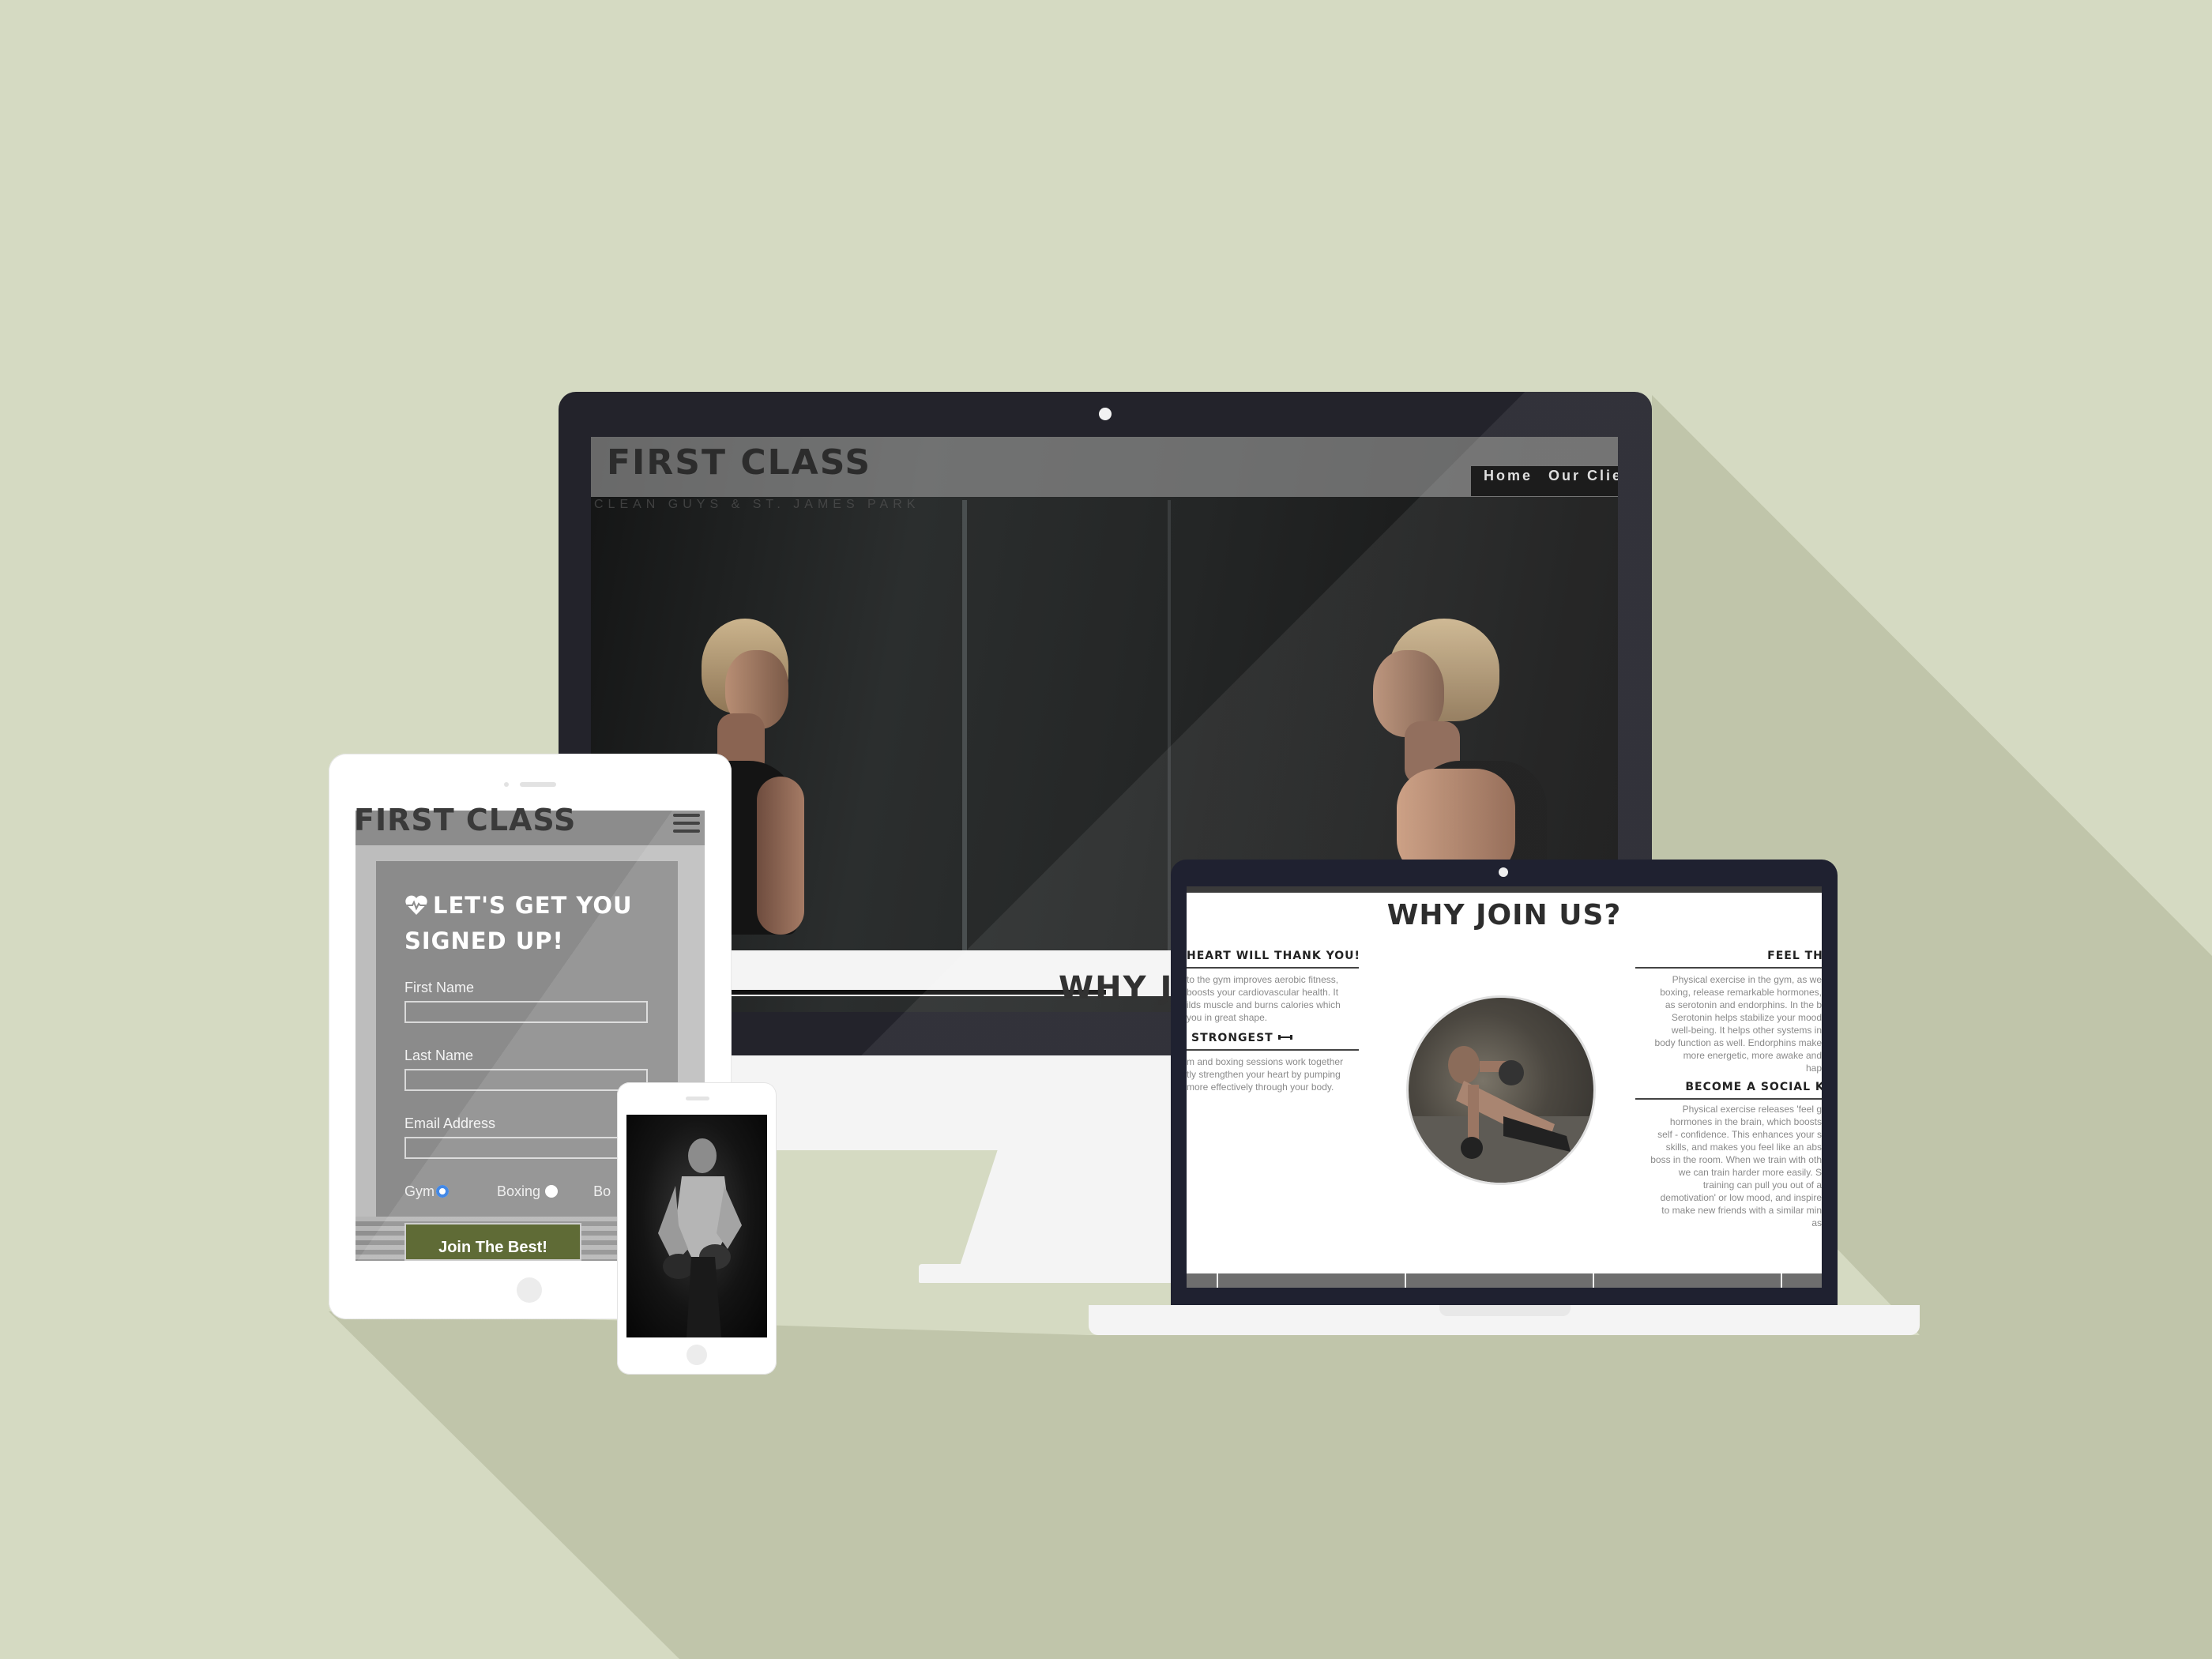 This screenshot has height=1659, width=2212. What do you see at coordinates (1261, 1087) in the screenshot?
I see `benefit-text: more effectively through your body.` at bounding box center [1261, 1087].